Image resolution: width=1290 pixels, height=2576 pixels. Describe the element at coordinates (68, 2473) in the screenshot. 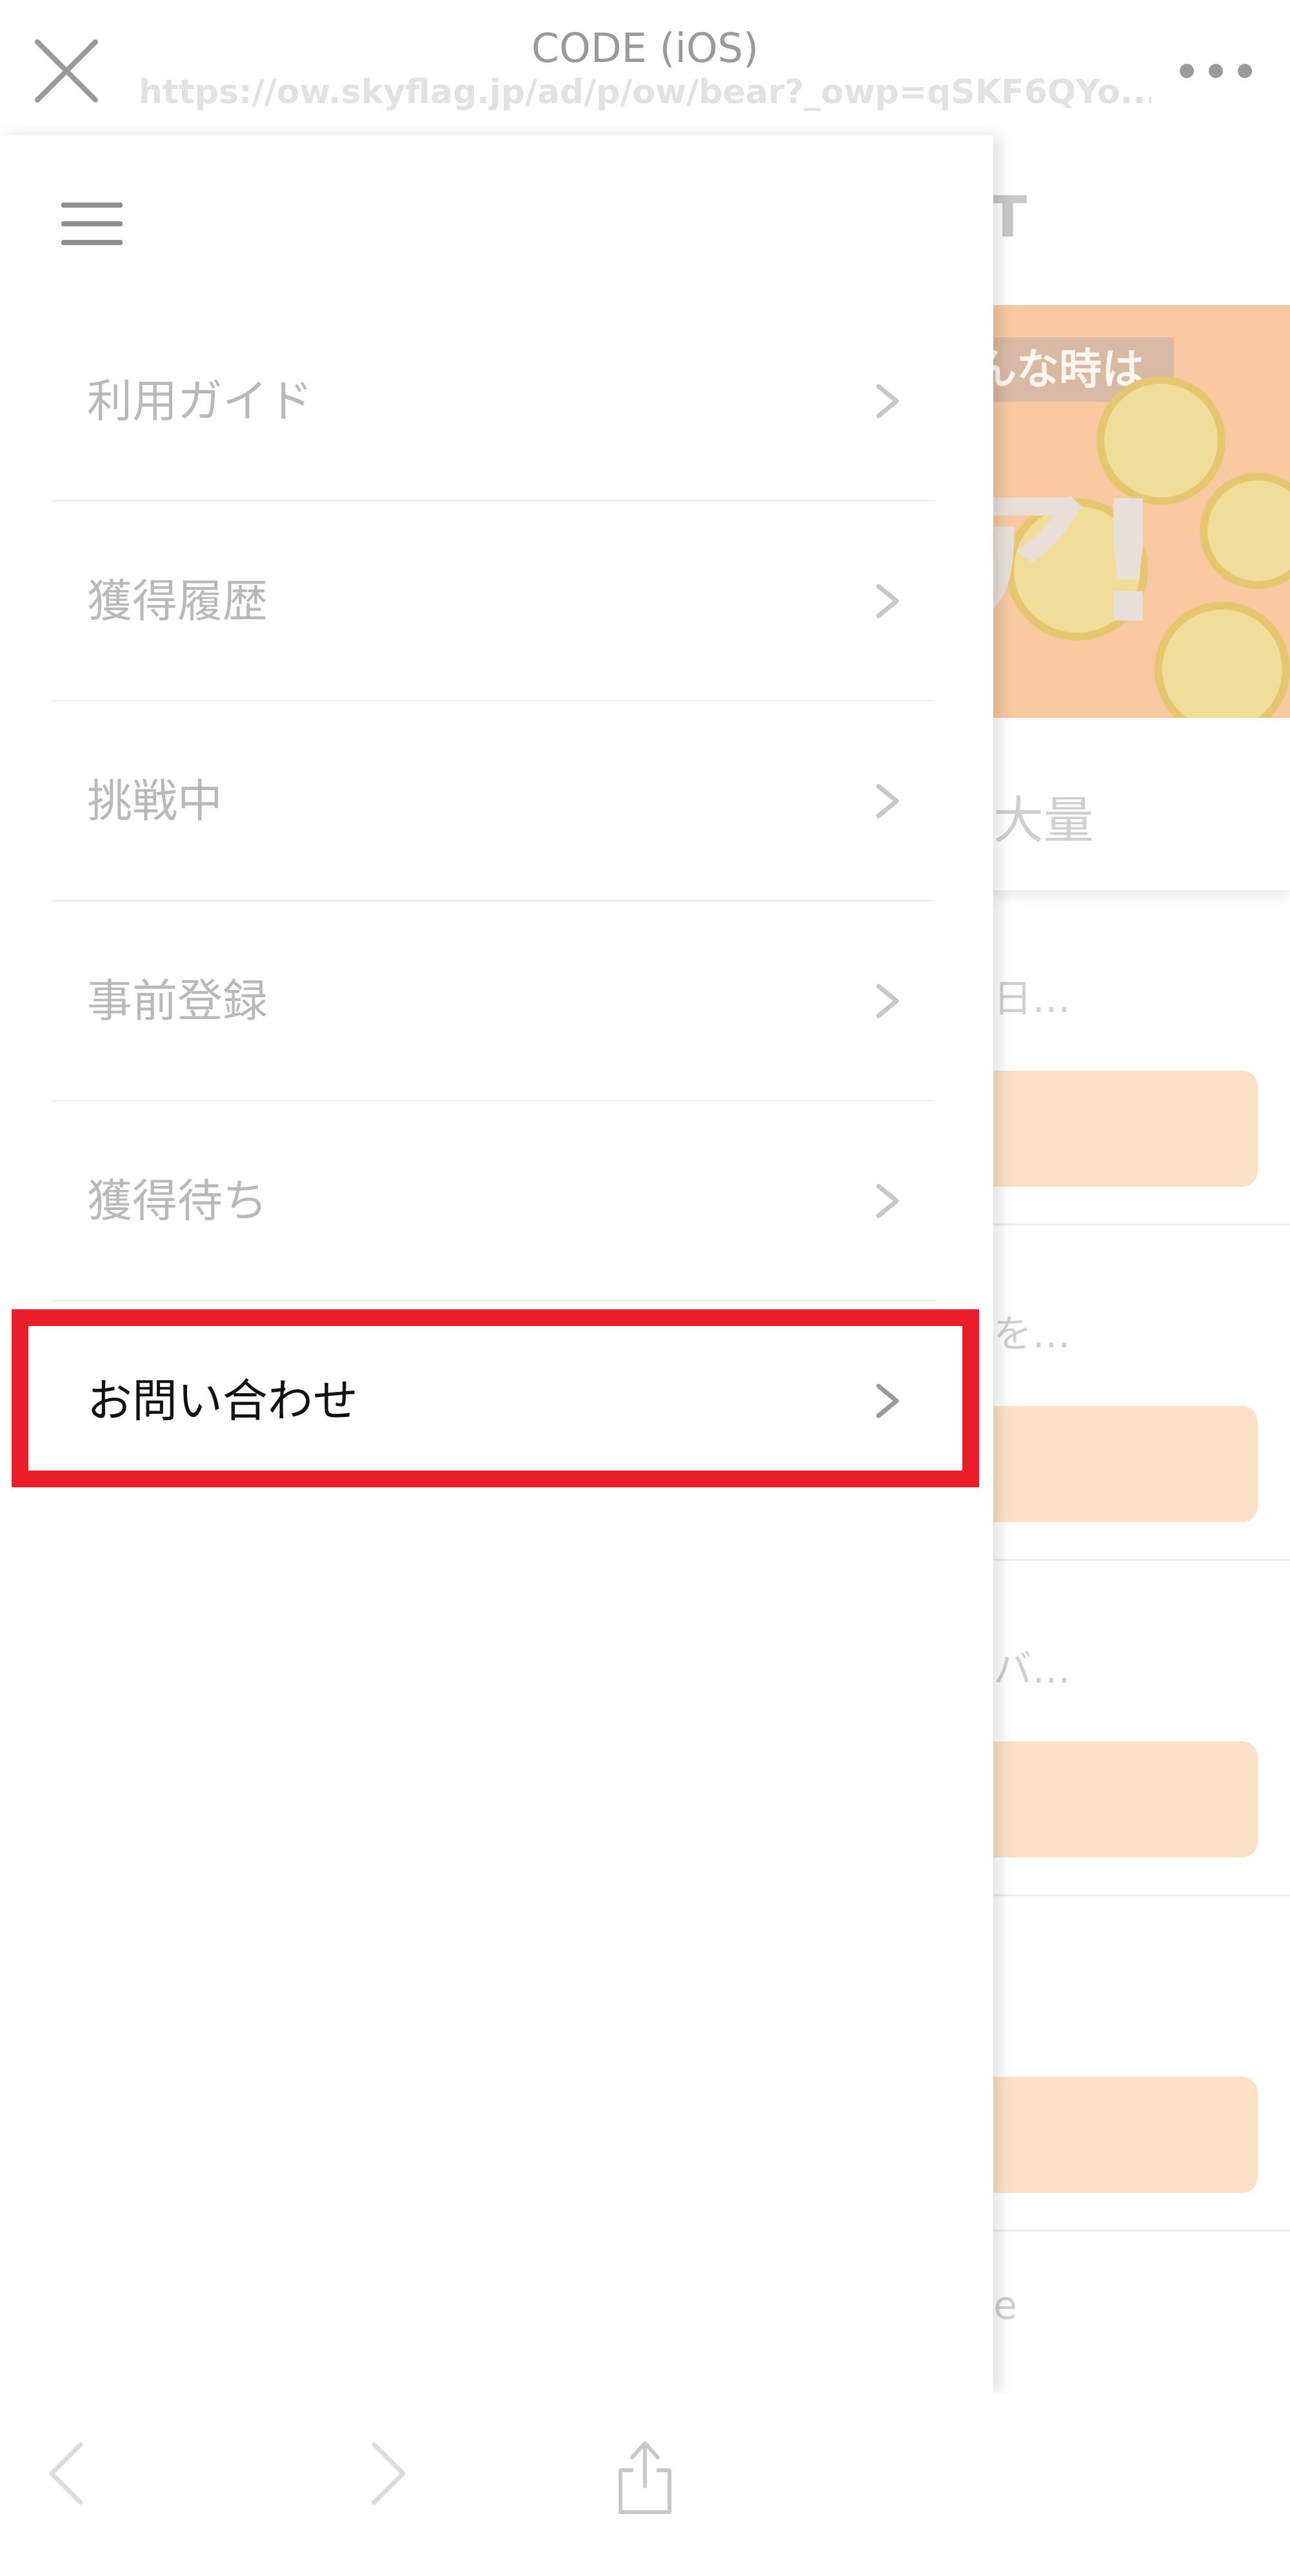

I see `back-arrow-icon` at that location.